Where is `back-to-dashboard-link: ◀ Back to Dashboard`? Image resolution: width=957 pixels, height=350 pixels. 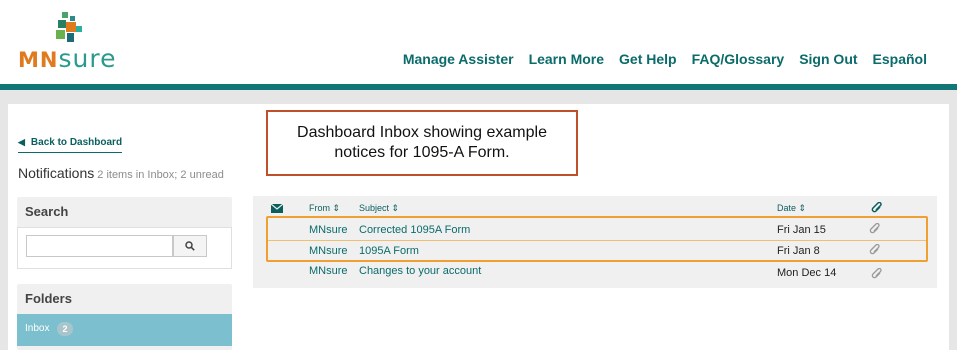
back-to-dashboard-link: ◀ Back to Dashboard is located at coordinates (70, 145).